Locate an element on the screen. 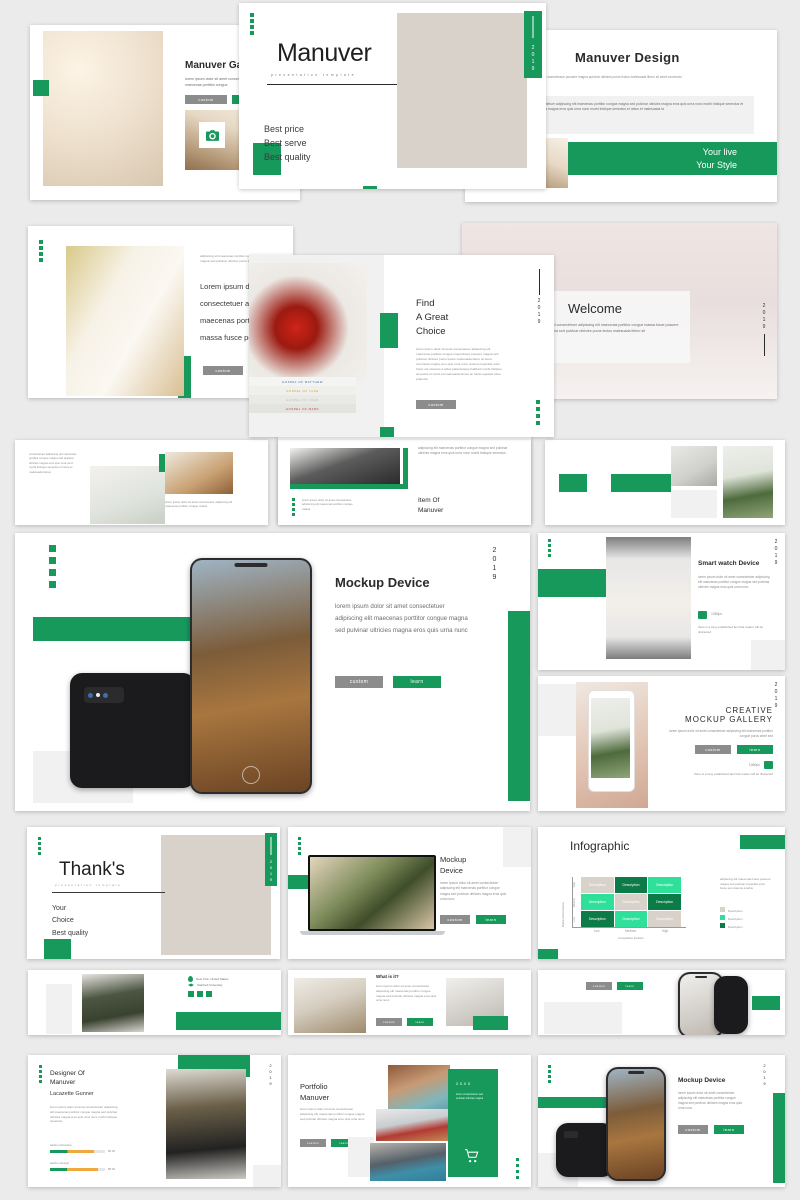  photo-person is located at coordinates (113, 1003).